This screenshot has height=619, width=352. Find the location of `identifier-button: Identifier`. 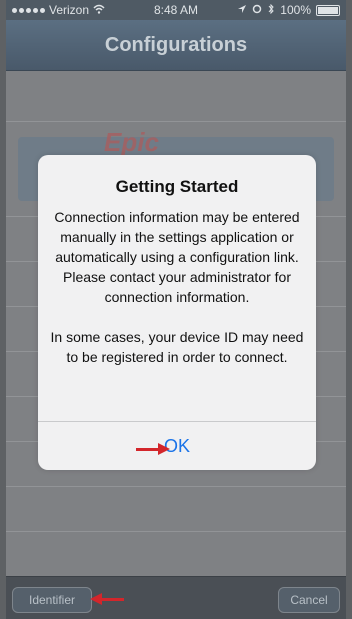

identifier-button: Identifier is located at coordinates (52, 600).